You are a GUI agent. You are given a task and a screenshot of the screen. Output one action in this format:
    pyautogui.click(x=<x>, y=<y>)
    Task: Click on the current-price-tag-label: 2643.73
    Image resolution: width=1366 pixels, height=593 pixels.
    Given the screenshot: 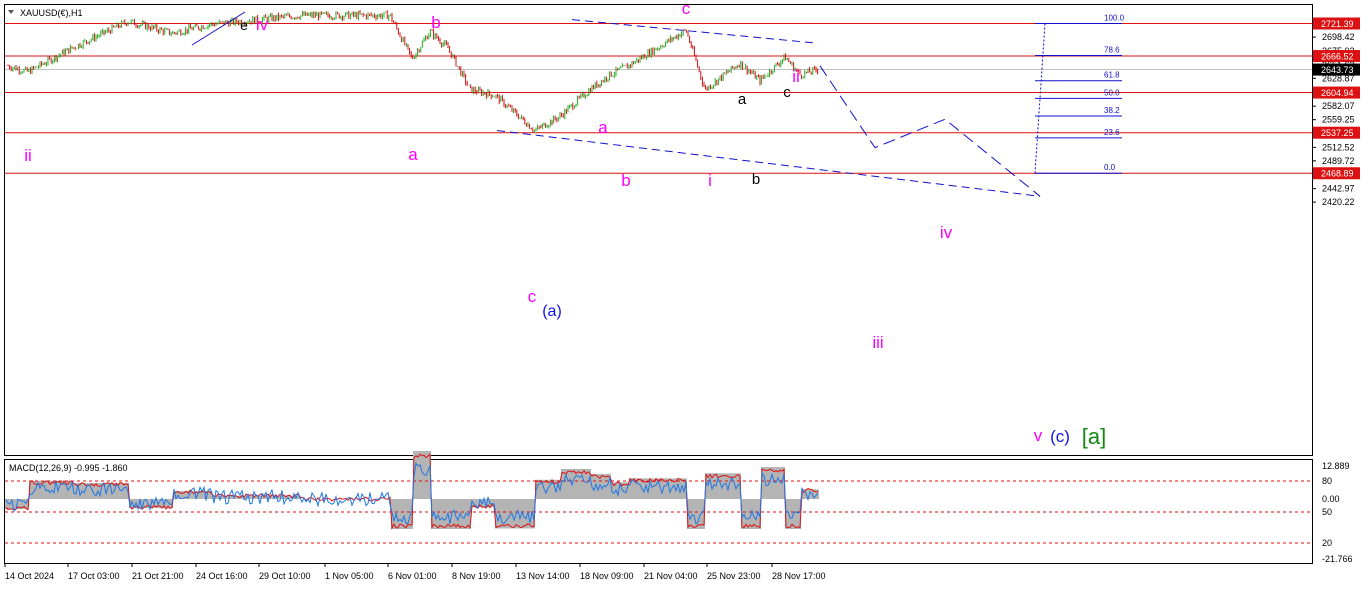 What is the action you would take?
    pyautogui.click(x=1337, y=70)
    